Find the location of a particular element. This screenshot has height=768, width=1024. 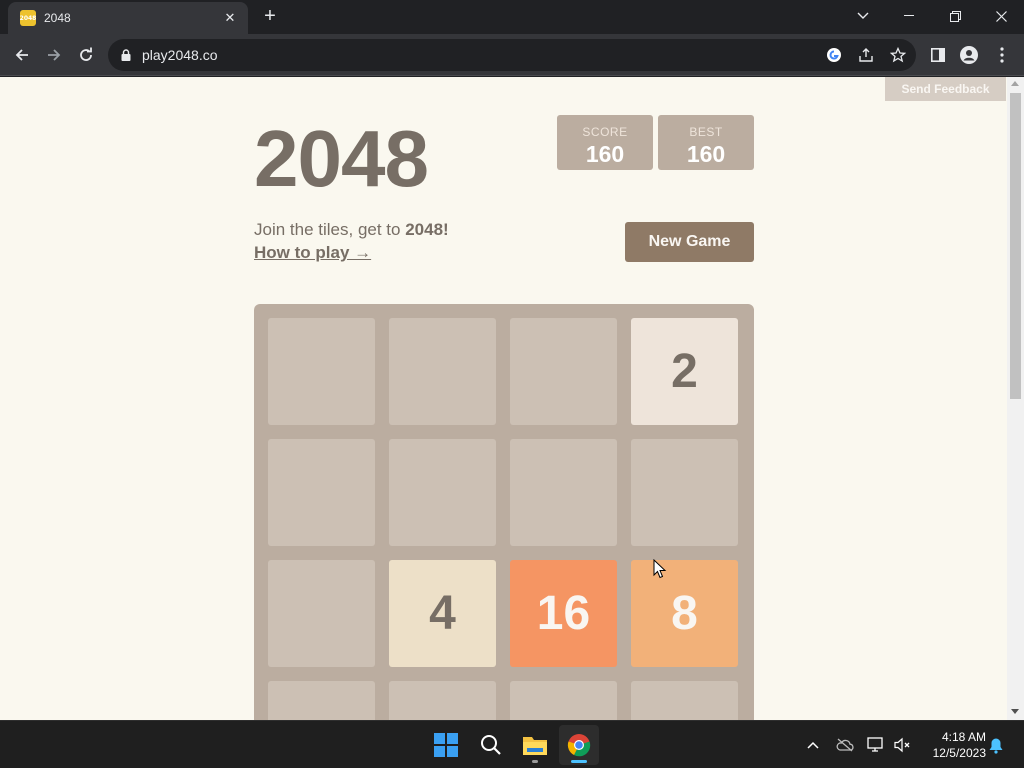

new-tab-button: + is located at coordinates (270, 17).